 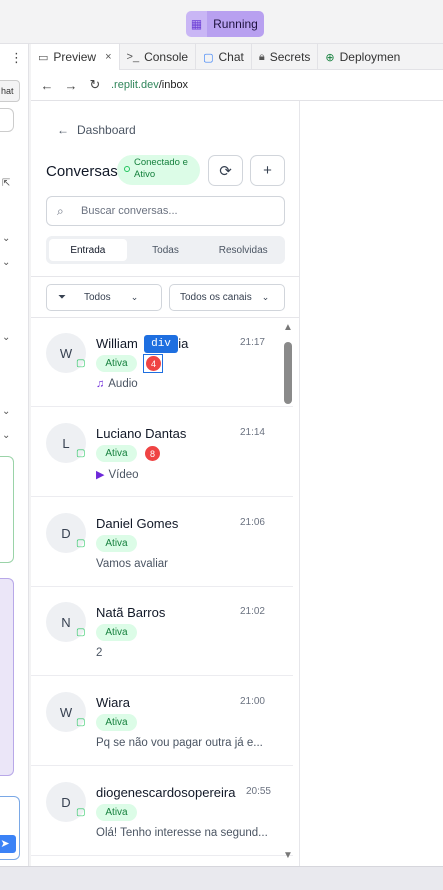 I want to click on workspace-topbar: ▦ Running, so click(x=221, y=22).